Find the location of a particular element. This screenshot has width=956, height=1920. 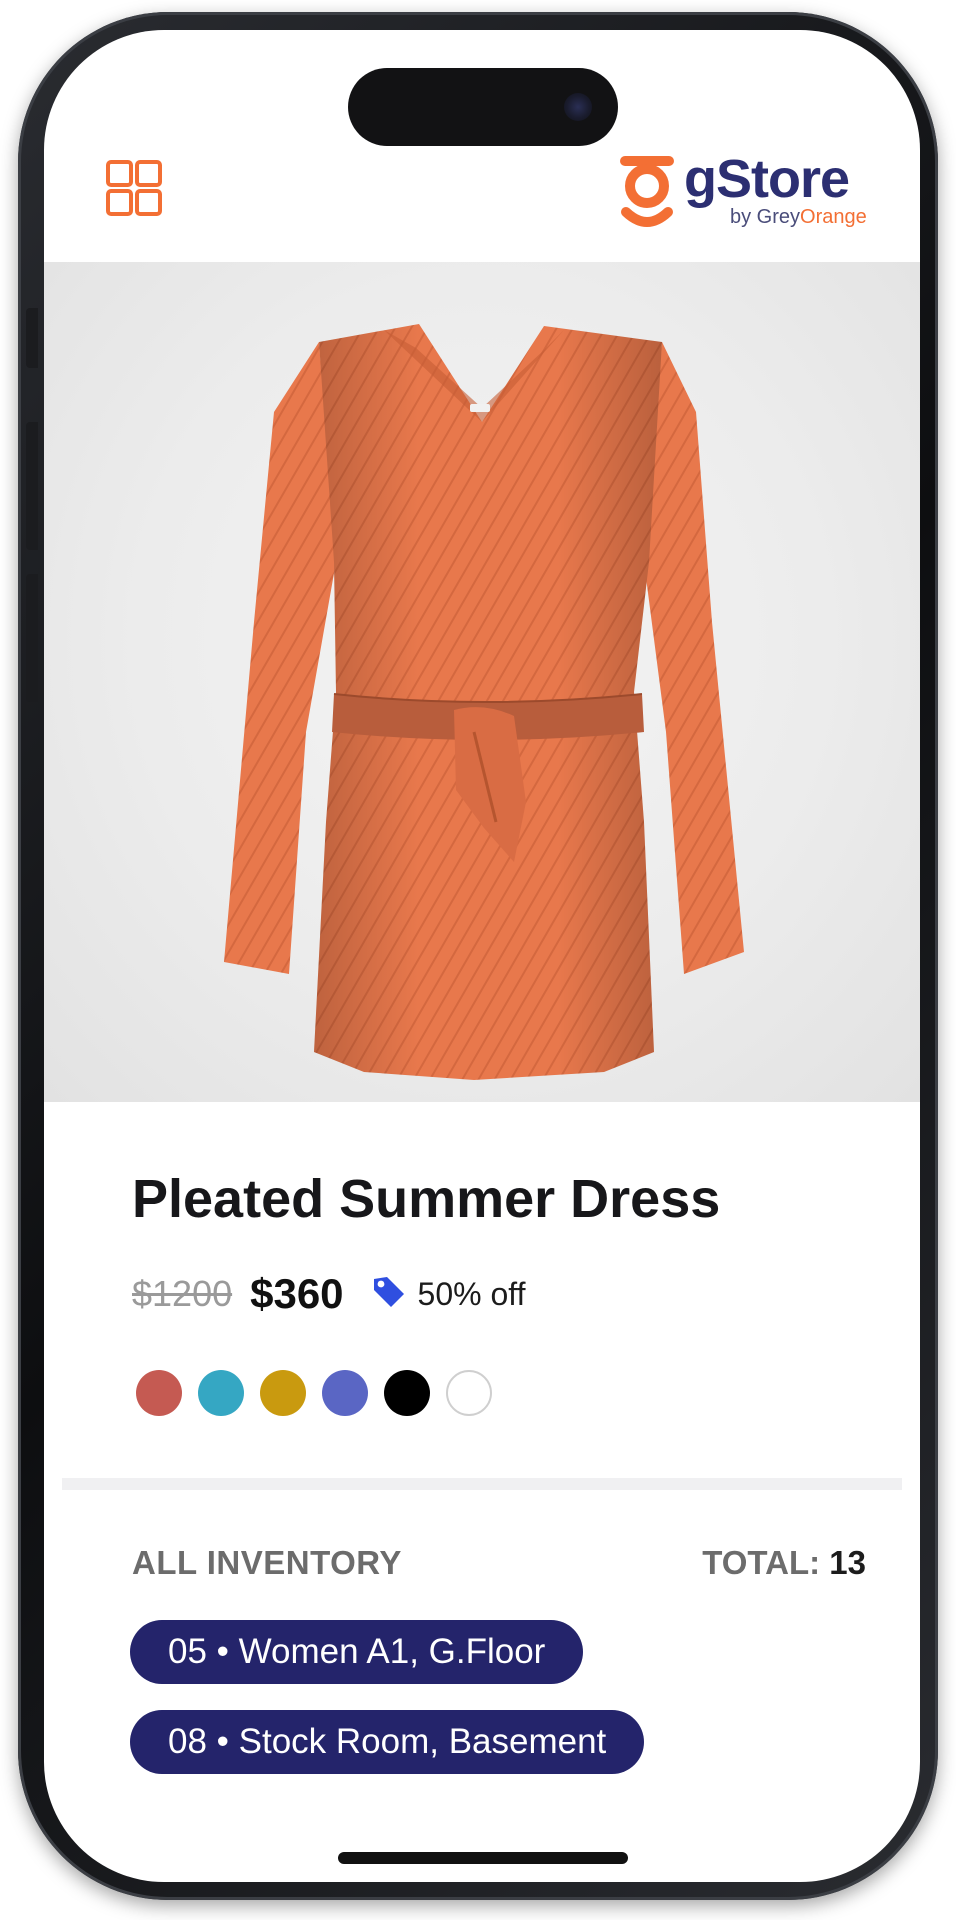

inventory-location-pill: 08 • Stock Room, Basement is located at coordinates (387, 1742).